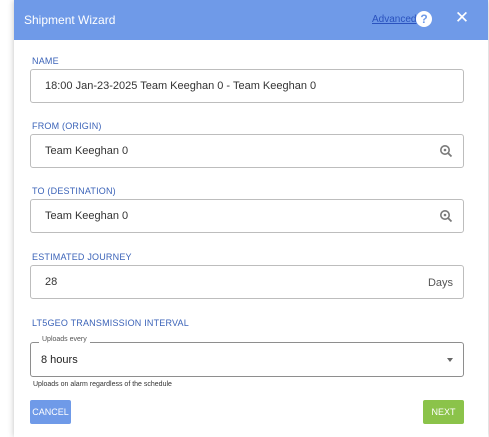 The height and width of the screenshot is (437, 489). I want to click on chevron-down-icon, so click(450, 360).